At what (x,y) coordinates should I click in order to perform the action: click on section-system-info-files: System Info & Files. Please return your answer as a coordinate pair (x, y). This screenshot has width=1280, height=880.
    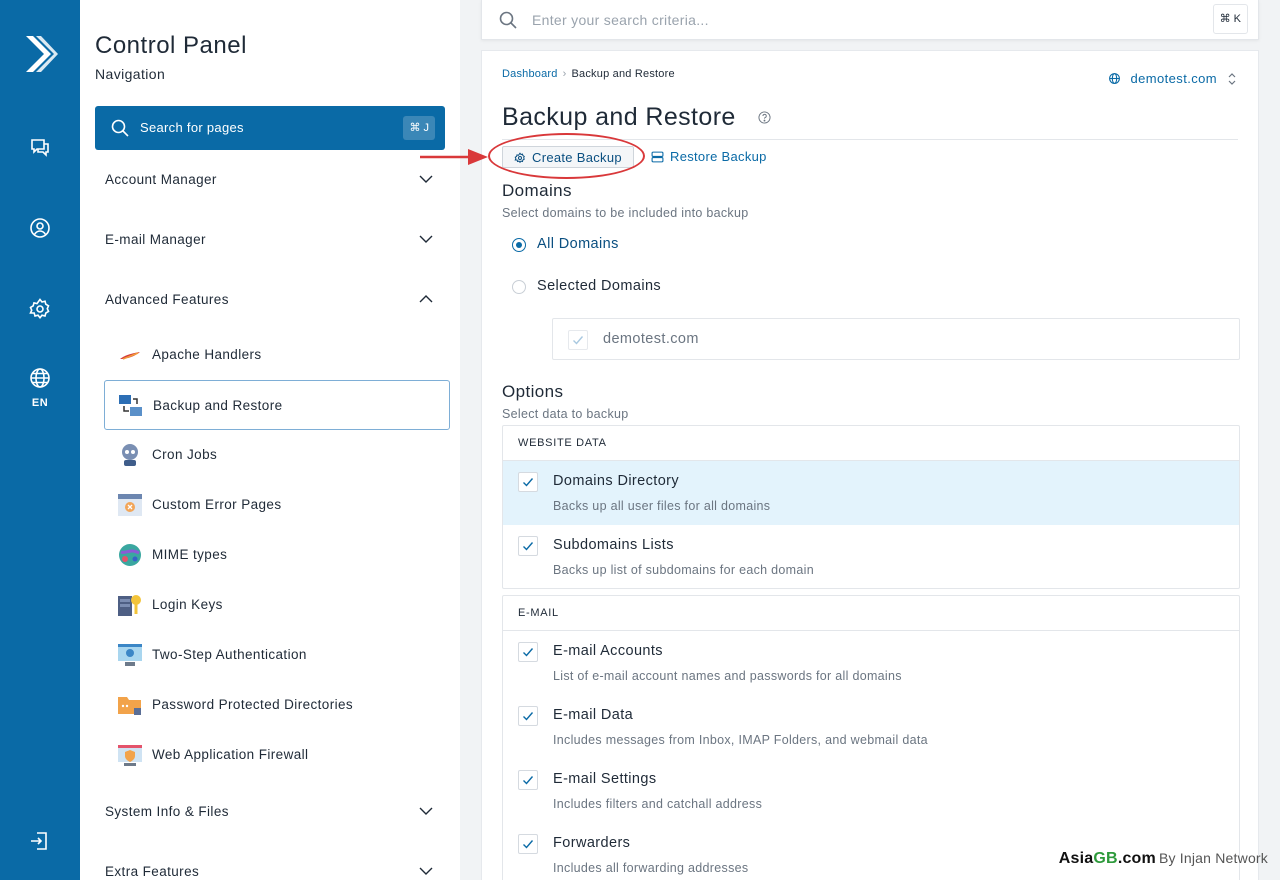
    Looking at the image, I should click on (270, 811).